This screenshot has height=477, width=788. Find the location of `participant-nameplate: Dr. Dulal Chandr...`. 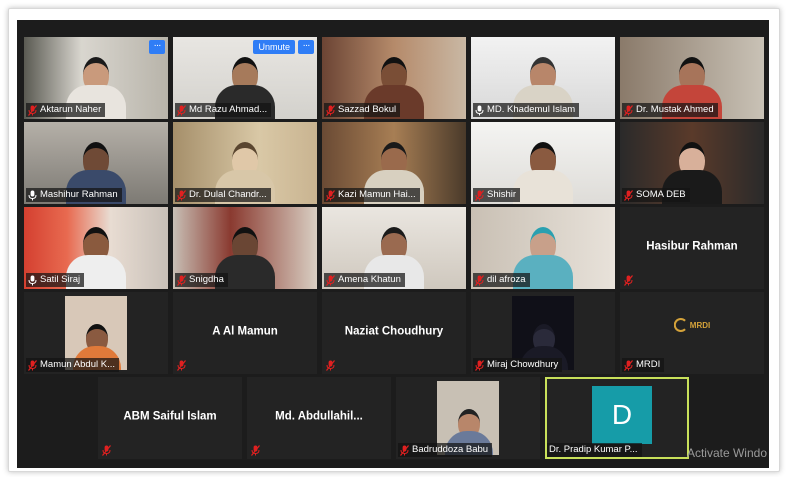

participant-nameplate: Dr. Dulal Chandr... is located at coordinates (223, 195).